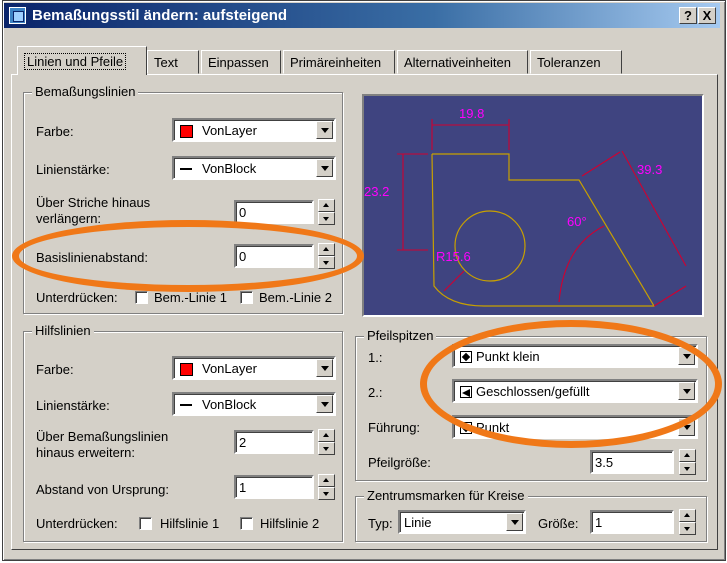 The image size is (727, 563). Describe the element at coordinates (399, 462) in the screenshot. I see `arrow-size-label: Pfeilgröße:` at that location.